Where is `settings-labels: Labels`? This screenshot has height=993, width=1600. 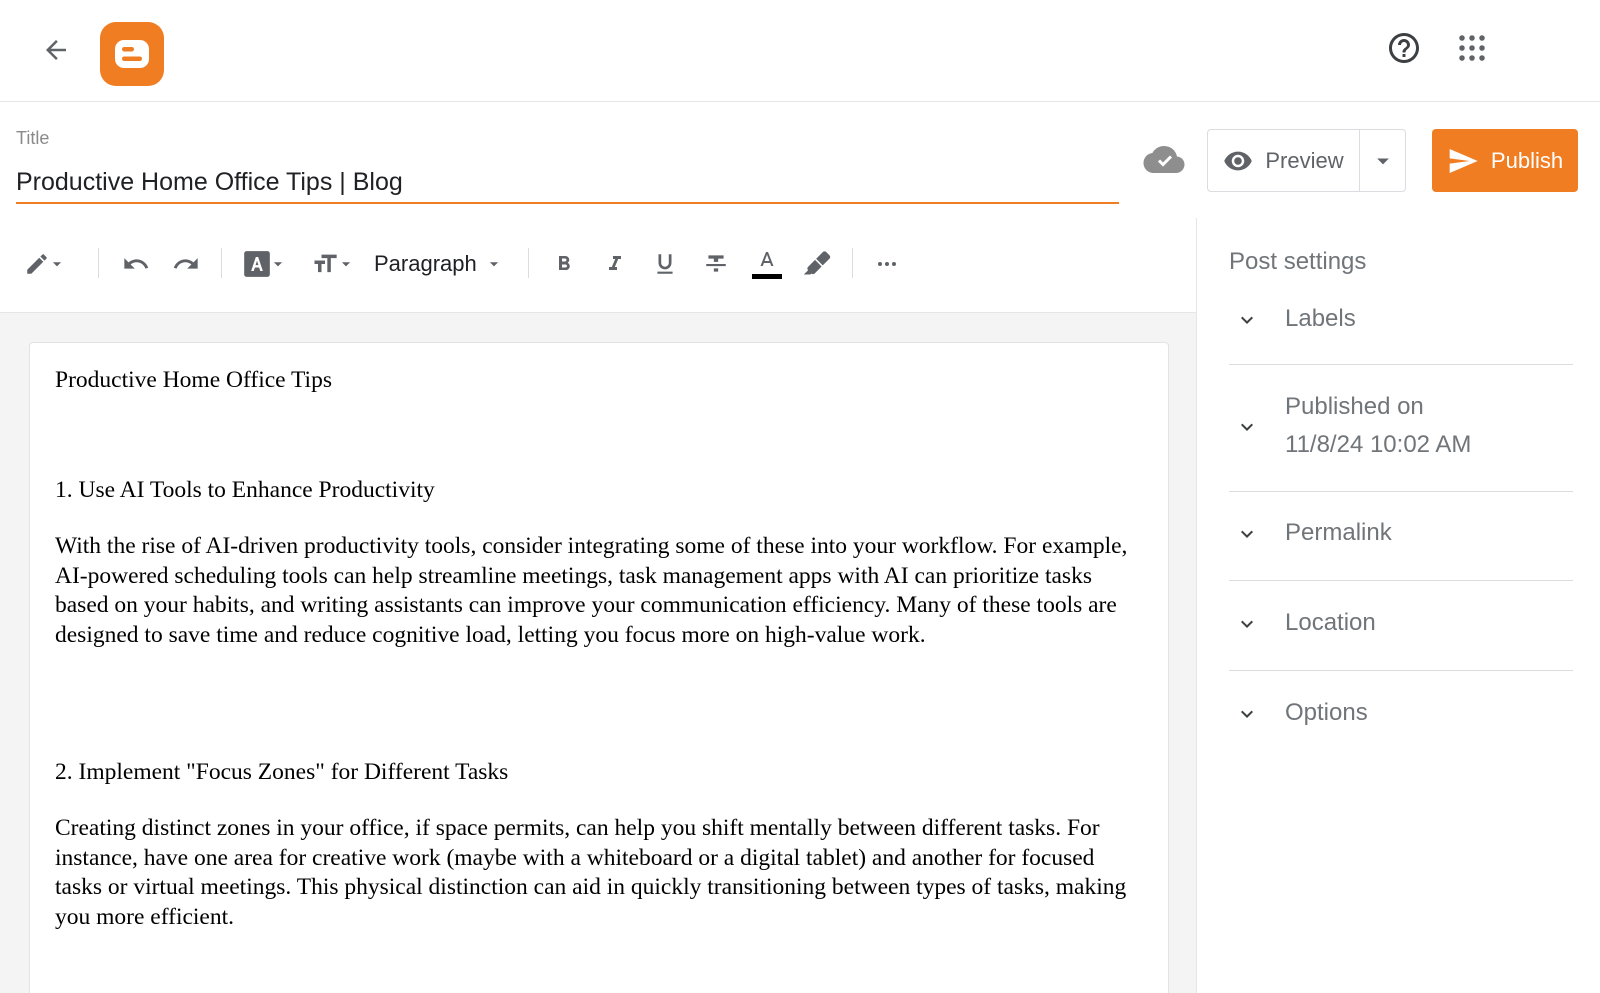
settings-labels: Labels is located at coordinates (1401, 320).